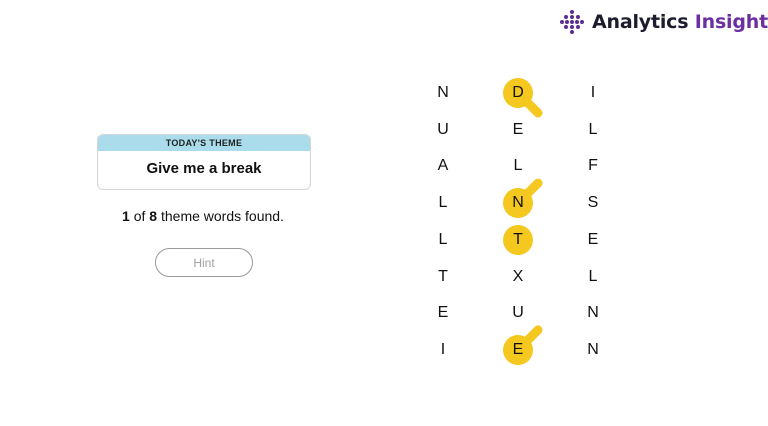 This screenshot has height=426, width=768. What do you see at coordinates (443, 277) in the screenshot?
I see `letter-tile: T` at bounding box center [443, 277].